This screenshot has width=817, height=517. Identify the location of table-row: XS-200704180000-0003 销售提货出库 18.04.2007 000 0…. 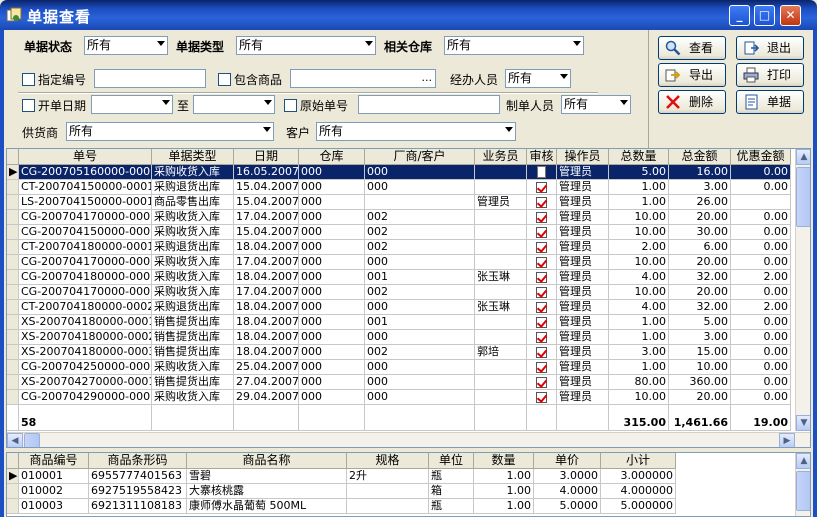
(399, 352).